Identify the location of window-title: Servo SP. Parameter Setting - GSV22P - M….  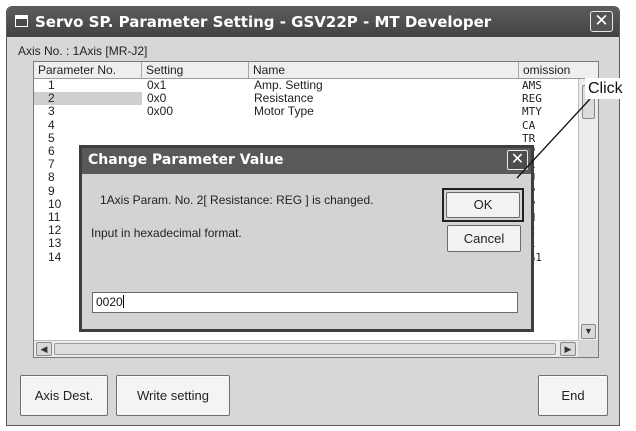
(263, 22).